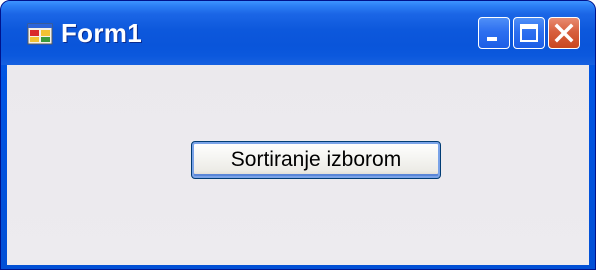 Image resolution: width=600 pixels, height=276 pixels. Describe the element at coordinates (316, 160) in the screenshot. I see `sort-selection-button: Sortiranje izborom` at that location.